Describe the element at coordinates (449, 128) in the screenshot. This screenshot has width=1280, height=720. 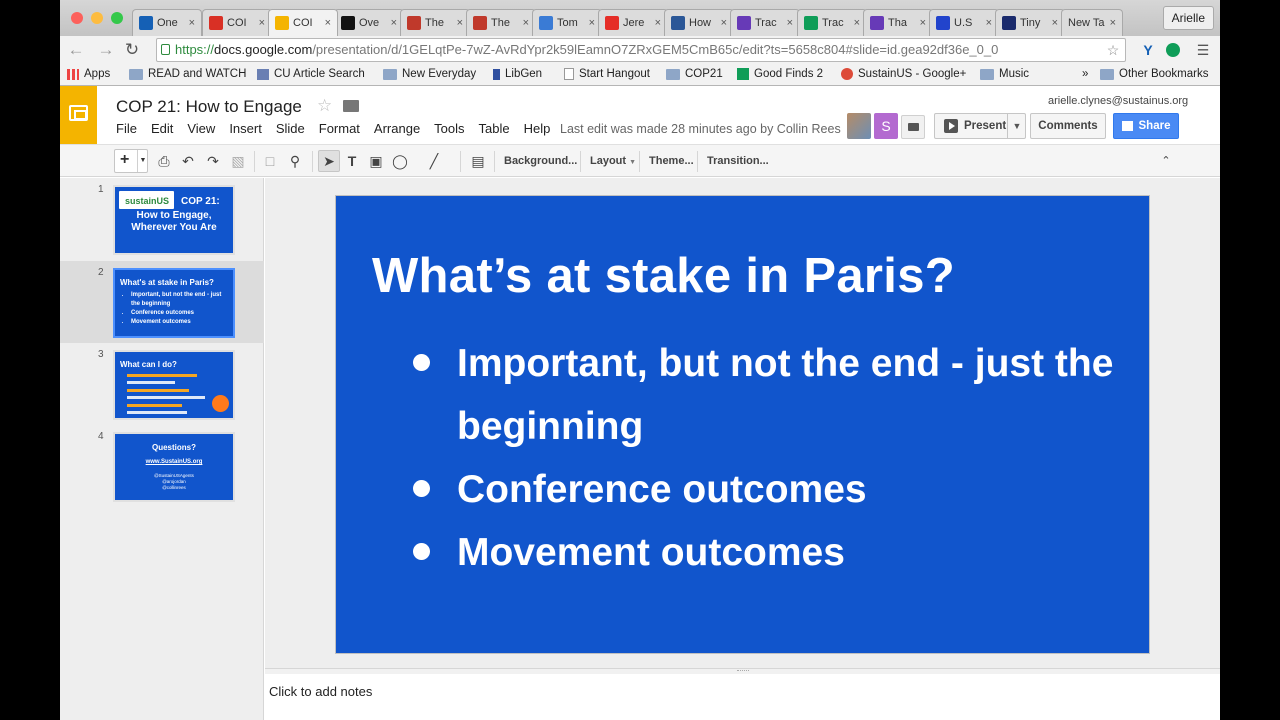
I see `menu-tools: Tools` at that location.